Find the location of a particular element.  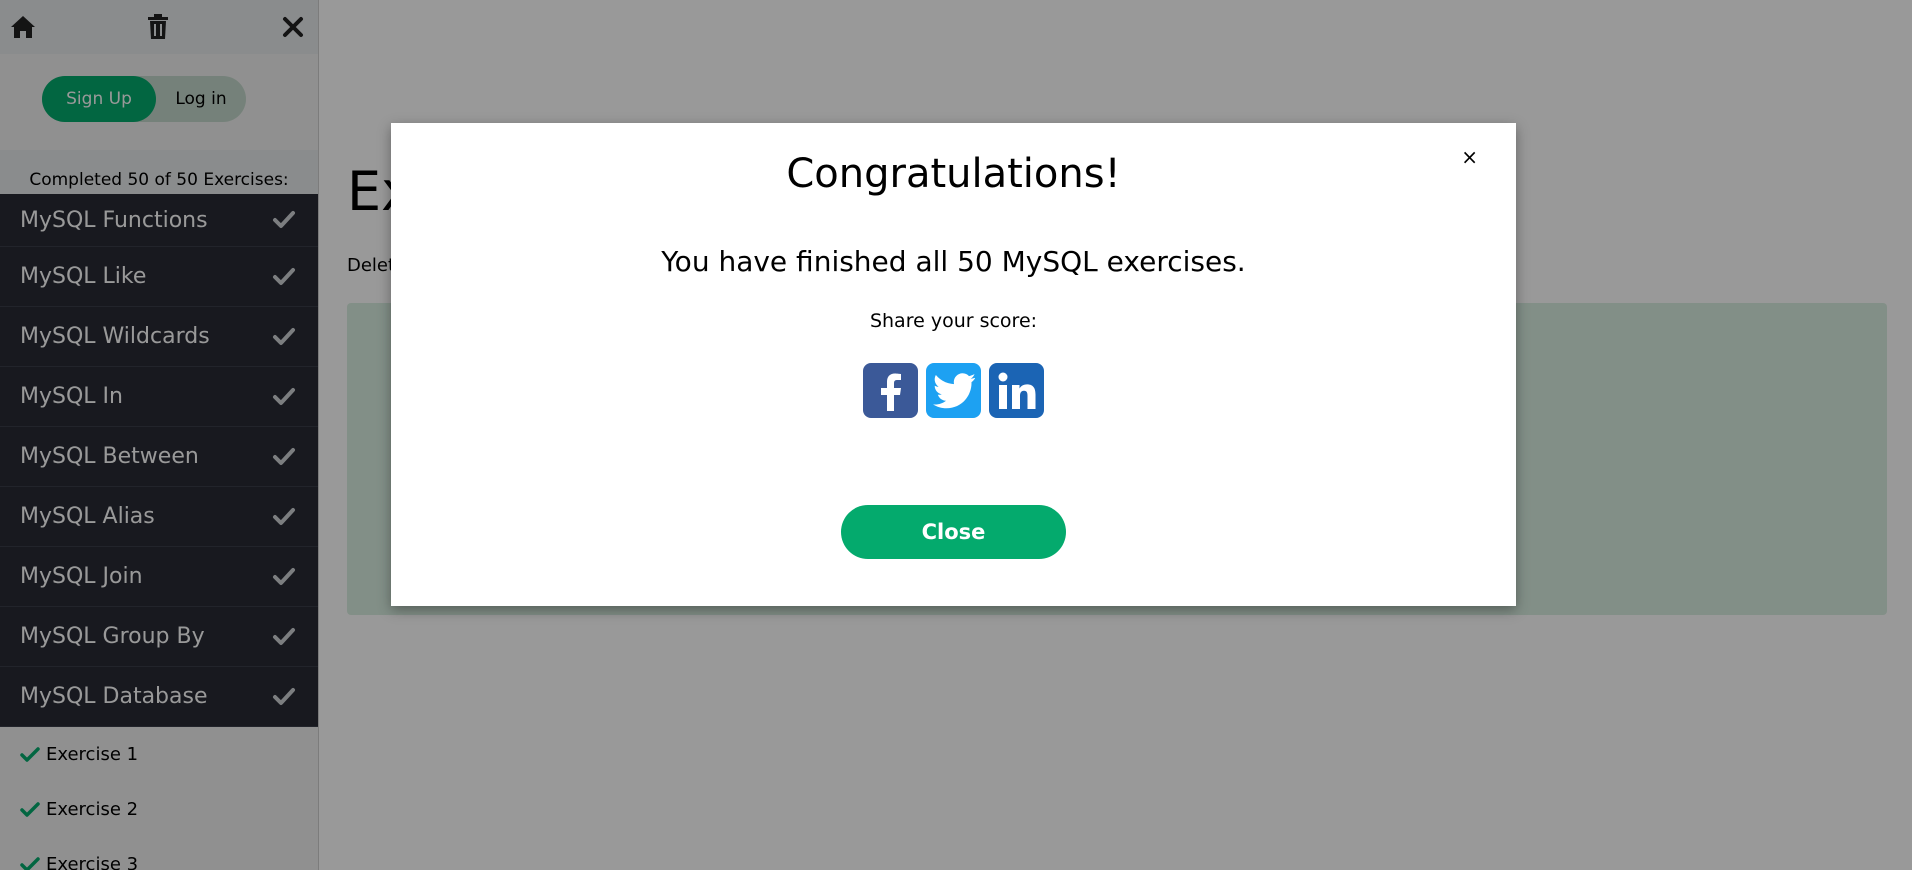

twitter-icon is located at coordinates (953, 390).